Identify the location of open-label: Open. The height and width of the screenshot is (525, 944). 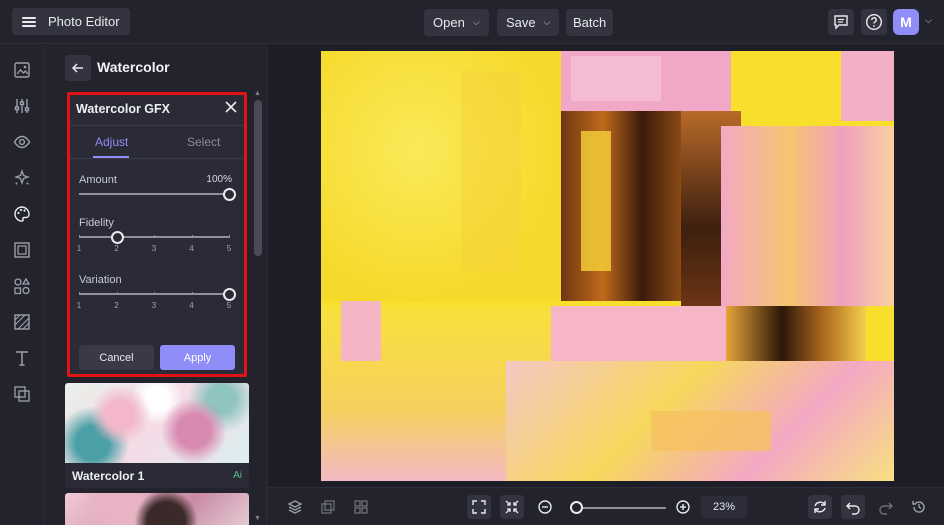
(449, 22).